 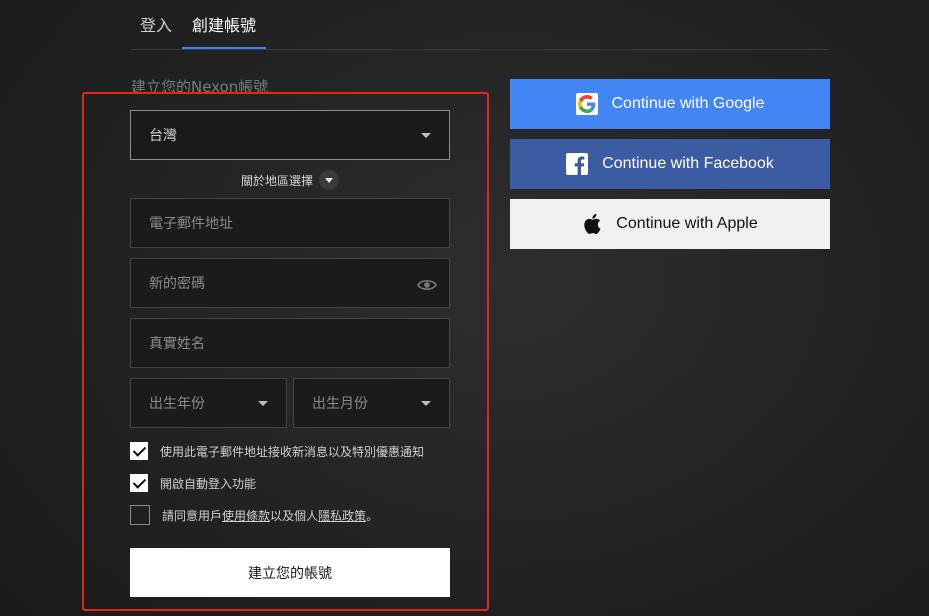 I want to click on auto-login-label: 開啟自動登入功能, so click(x=208, y=483).